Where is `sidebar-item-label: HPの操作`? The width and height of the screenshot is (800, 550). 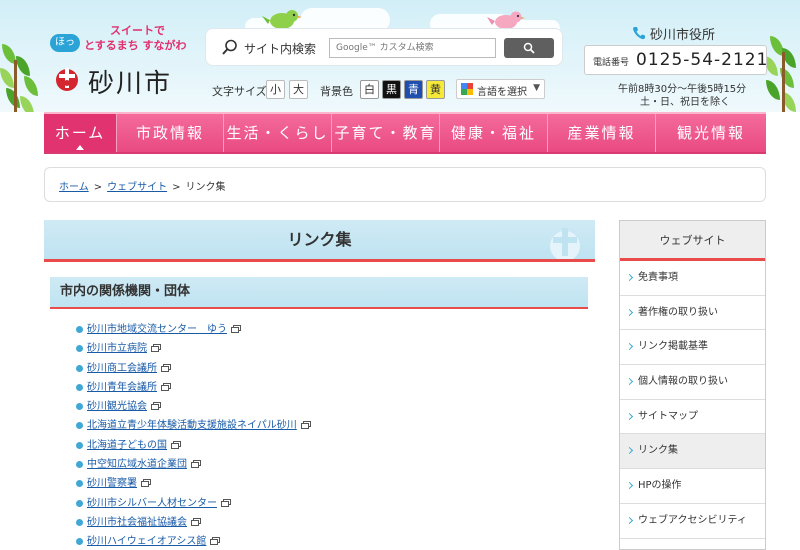
sidebar-item-label: HPの操作 is located at coordinates (660, 486).